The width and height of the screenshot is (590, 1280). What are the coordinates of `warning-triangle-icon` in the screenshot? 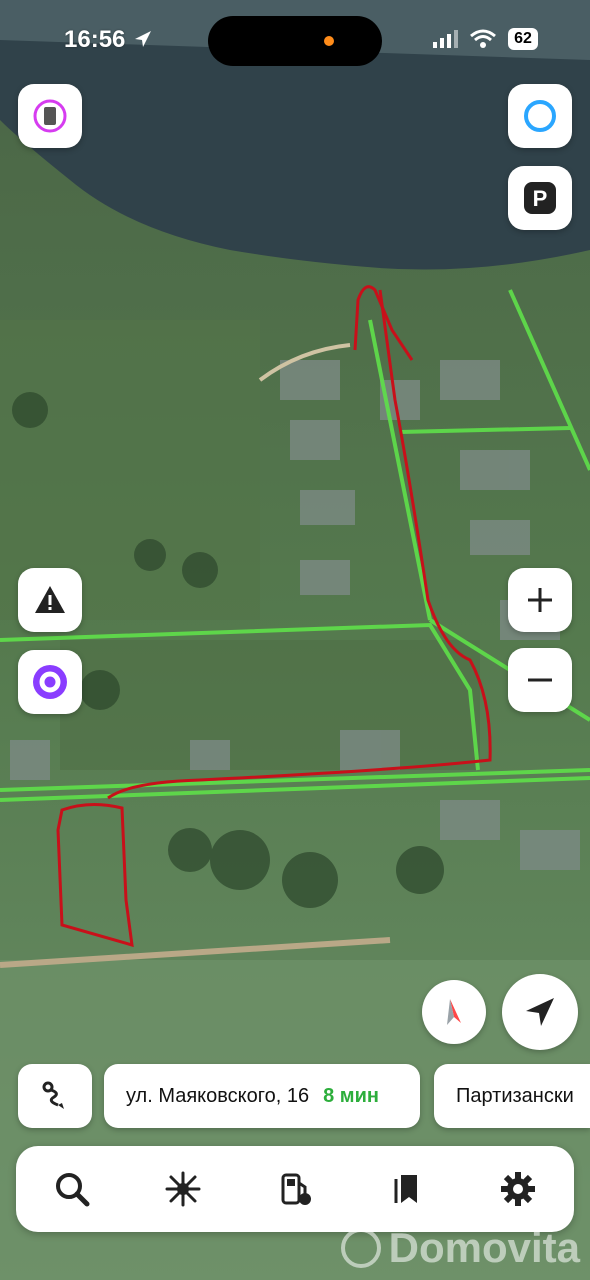 It's located at (50, 599).